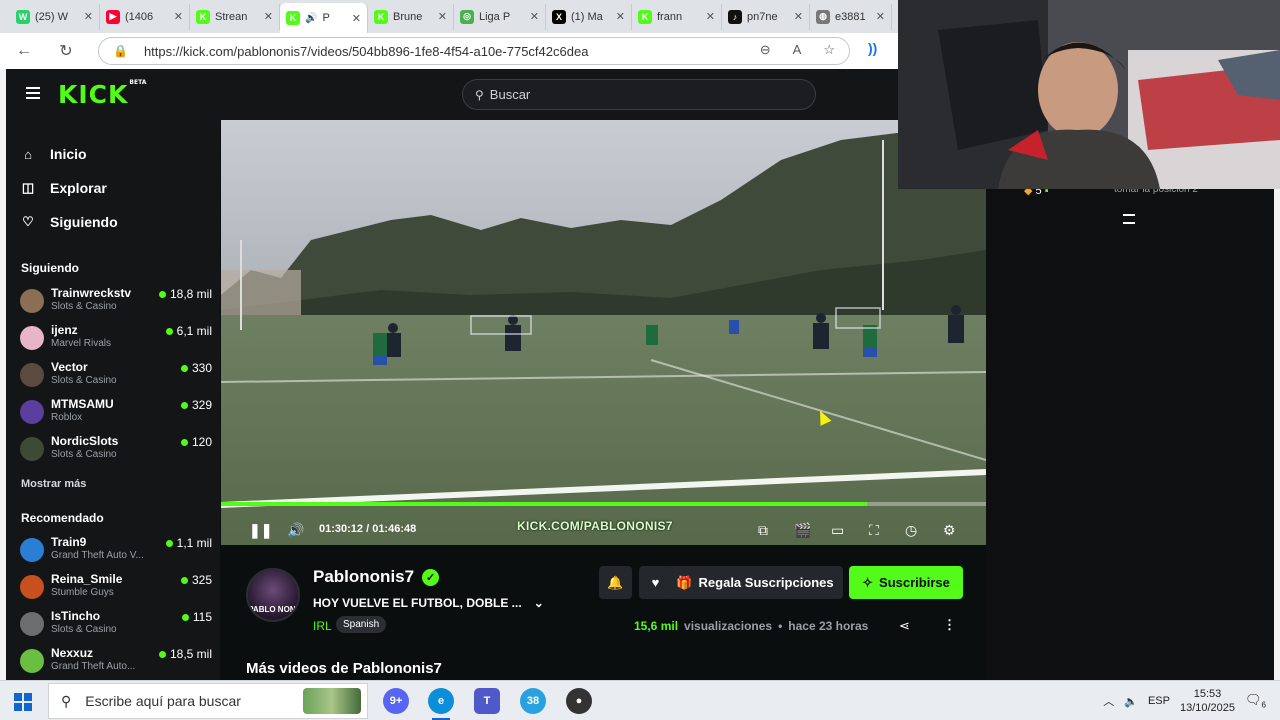  What do you see at coordinates (904, 626) in the screenshot?
I see `share-icon: ⋖` at bounding box center [904, 626].